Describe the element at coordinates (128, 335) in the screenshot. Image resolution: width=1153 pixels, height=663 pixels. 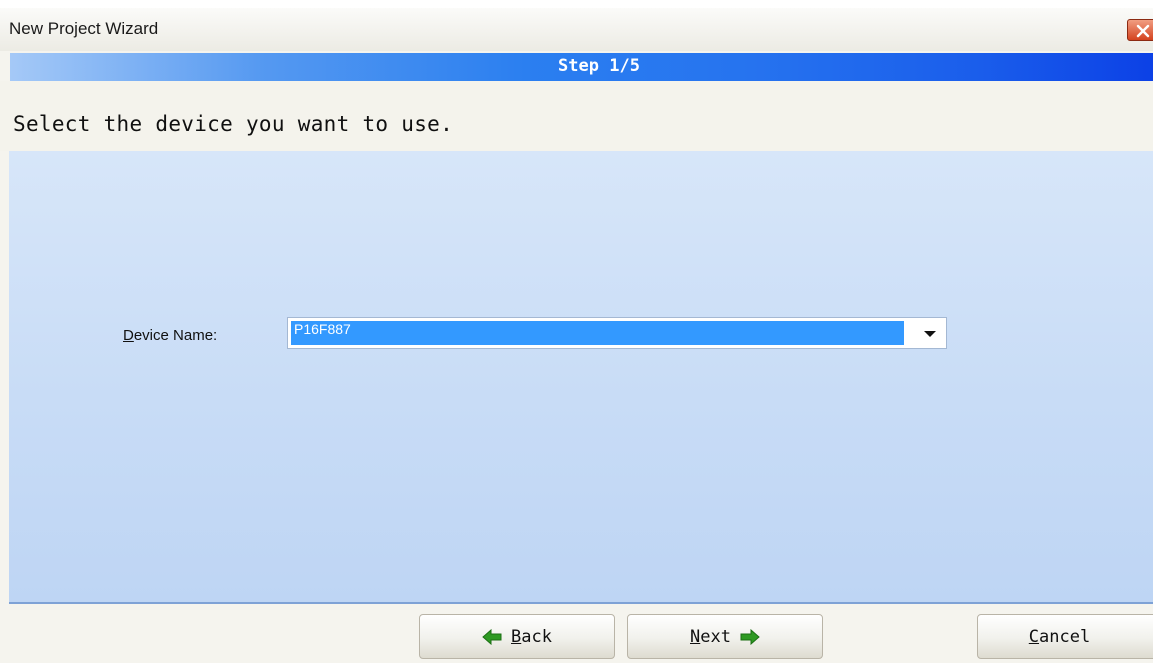
I see `device-label-mnemonic: D` at that location.